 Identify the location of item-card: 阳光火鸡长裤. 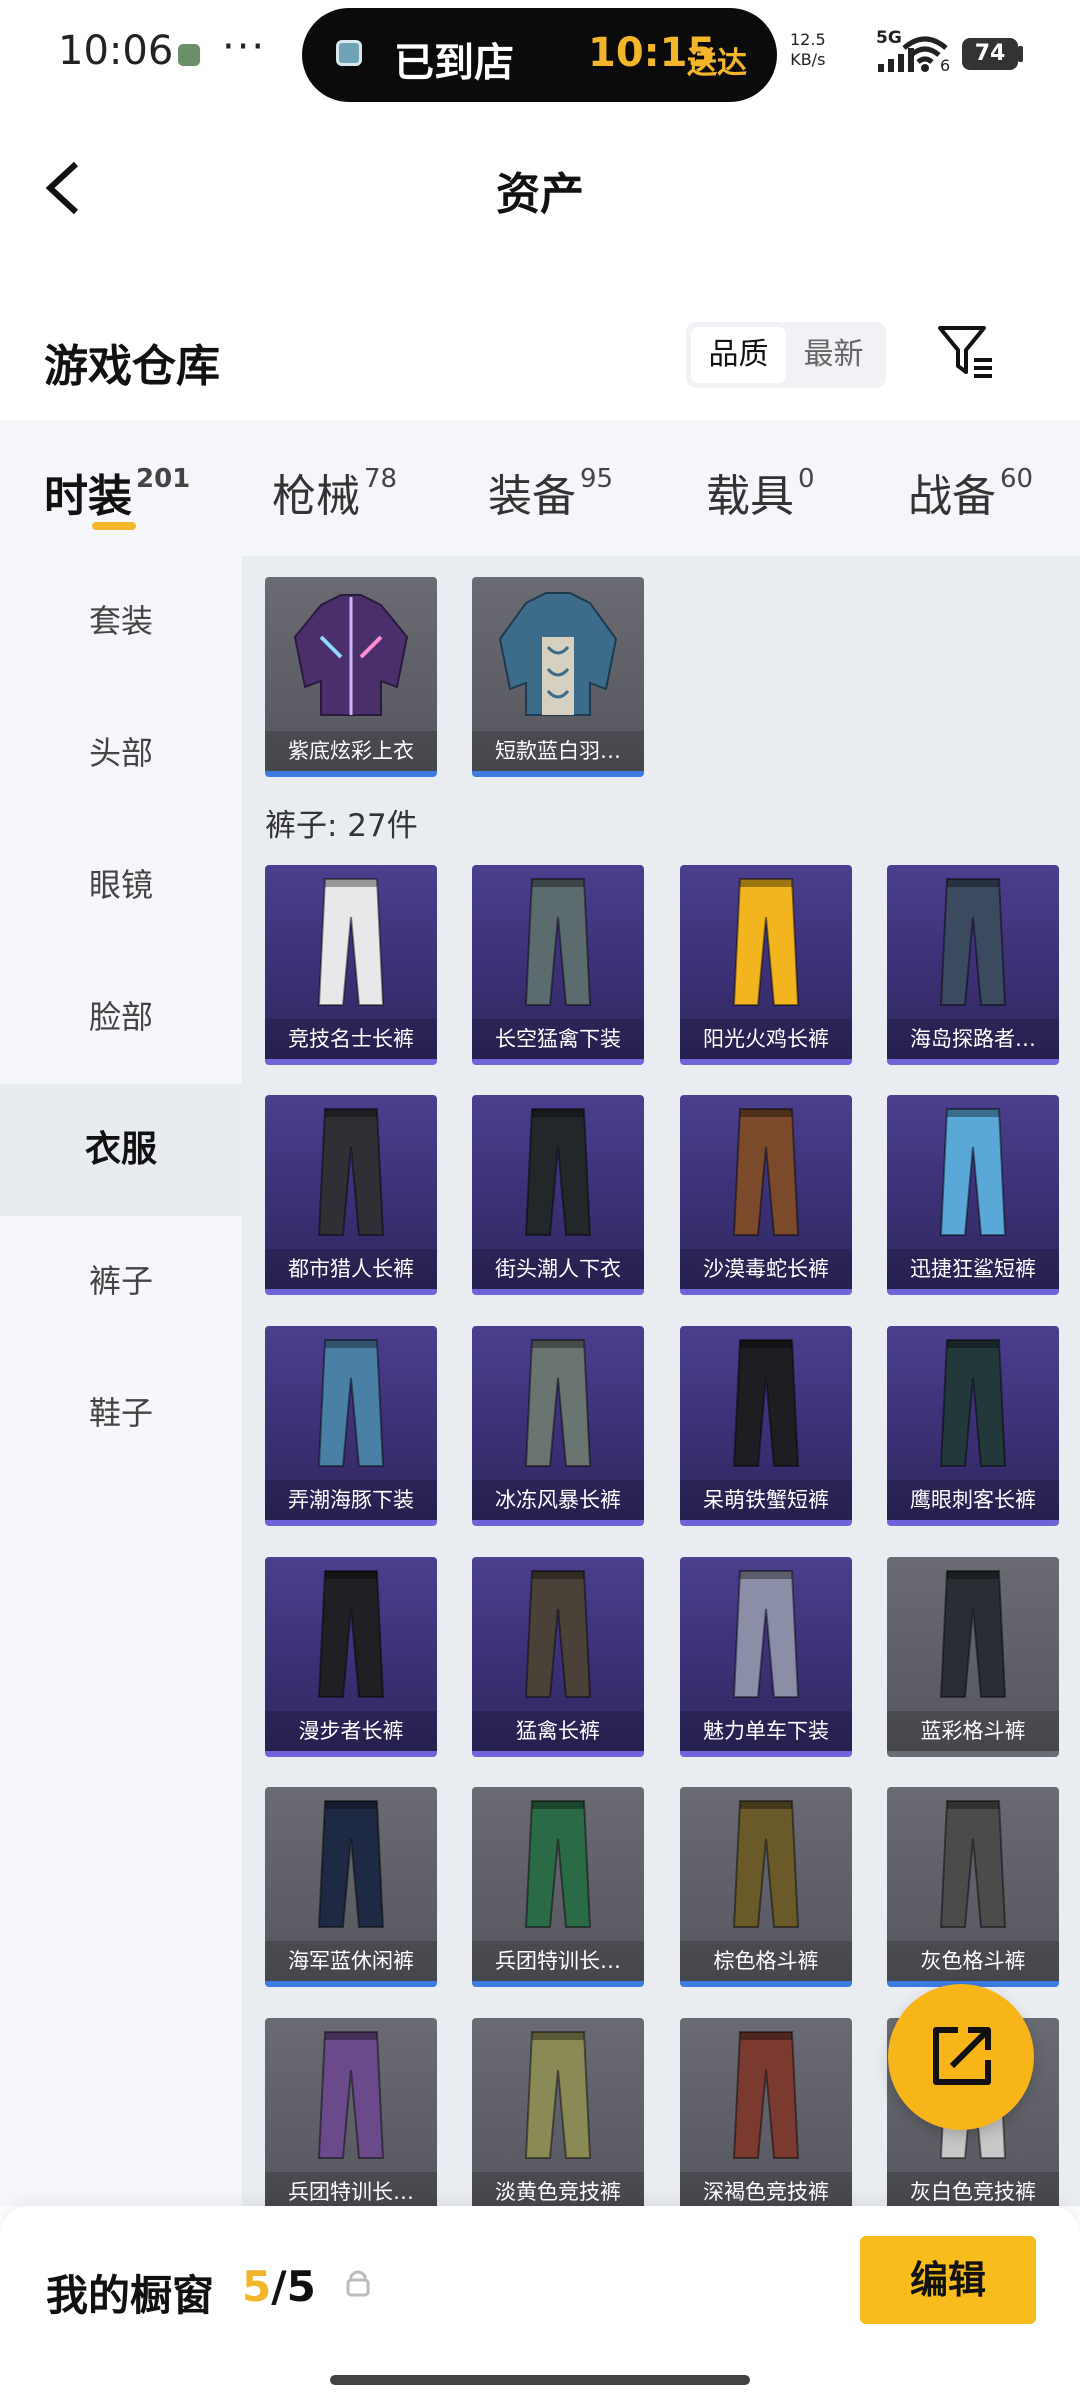
(766, 965).